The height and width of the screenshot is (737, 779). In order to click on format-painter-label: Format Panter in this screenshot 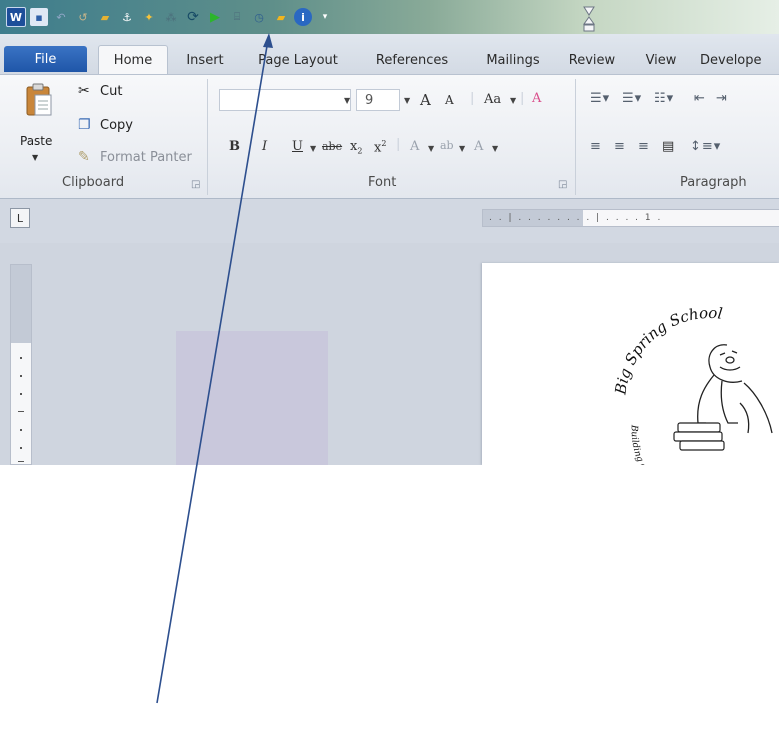, I will do `click(146, 157)`.